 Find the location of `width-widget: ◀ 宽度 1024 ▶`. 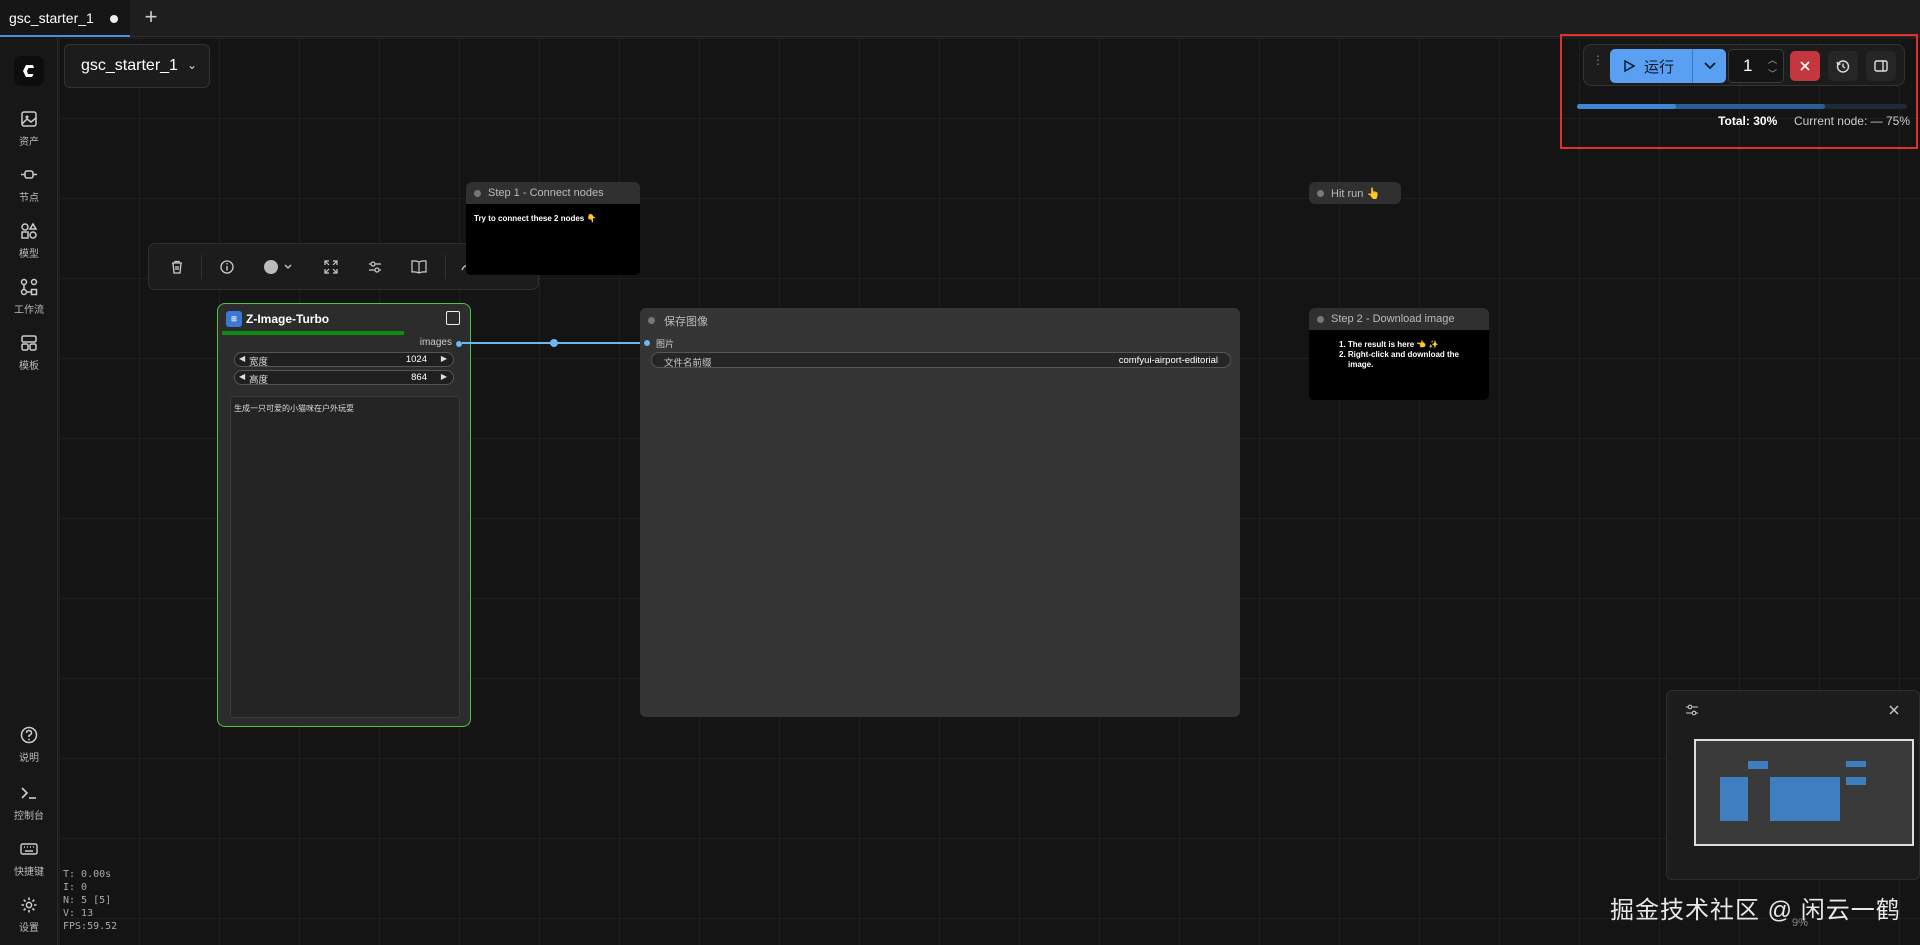

width-widget: ◀ 宽度 1024 ▶ is located at coordinates (344, 360).